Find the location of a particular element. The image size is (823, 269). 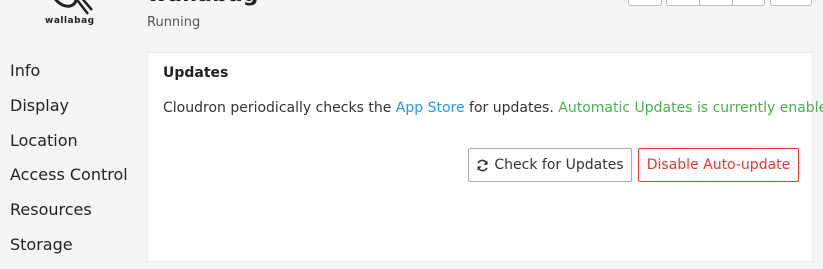

updates-text-before: Cloudron periodically checks the is located at coordinates (279, 108).